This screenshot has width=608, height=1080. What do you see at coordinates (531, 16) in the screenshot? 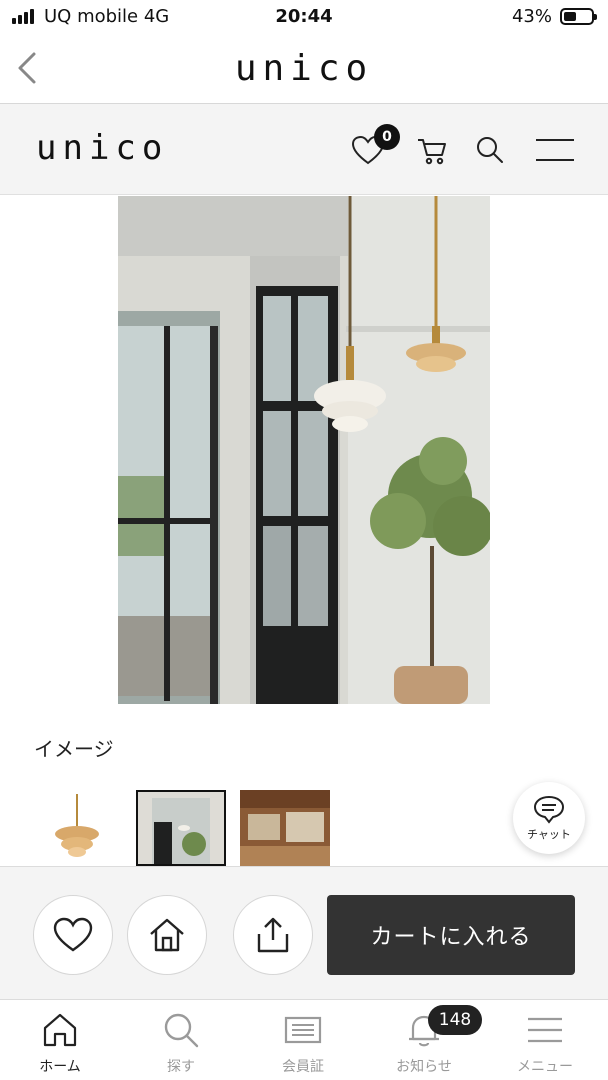
I see `battery-percent: 43%` at bounding box center [531, 16].